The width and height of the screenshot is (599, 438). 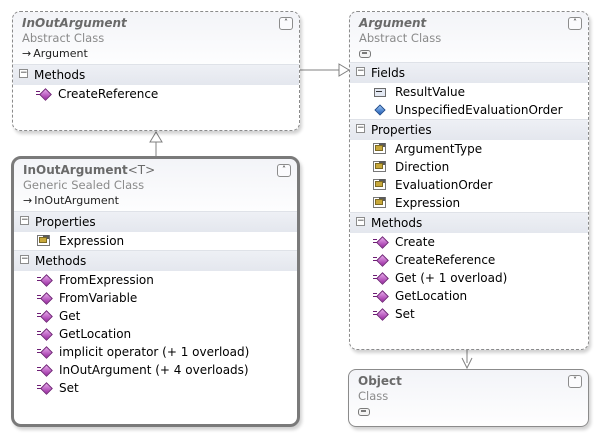 I want to click on member-label: ArgumentType, so click(x=439, y=149).